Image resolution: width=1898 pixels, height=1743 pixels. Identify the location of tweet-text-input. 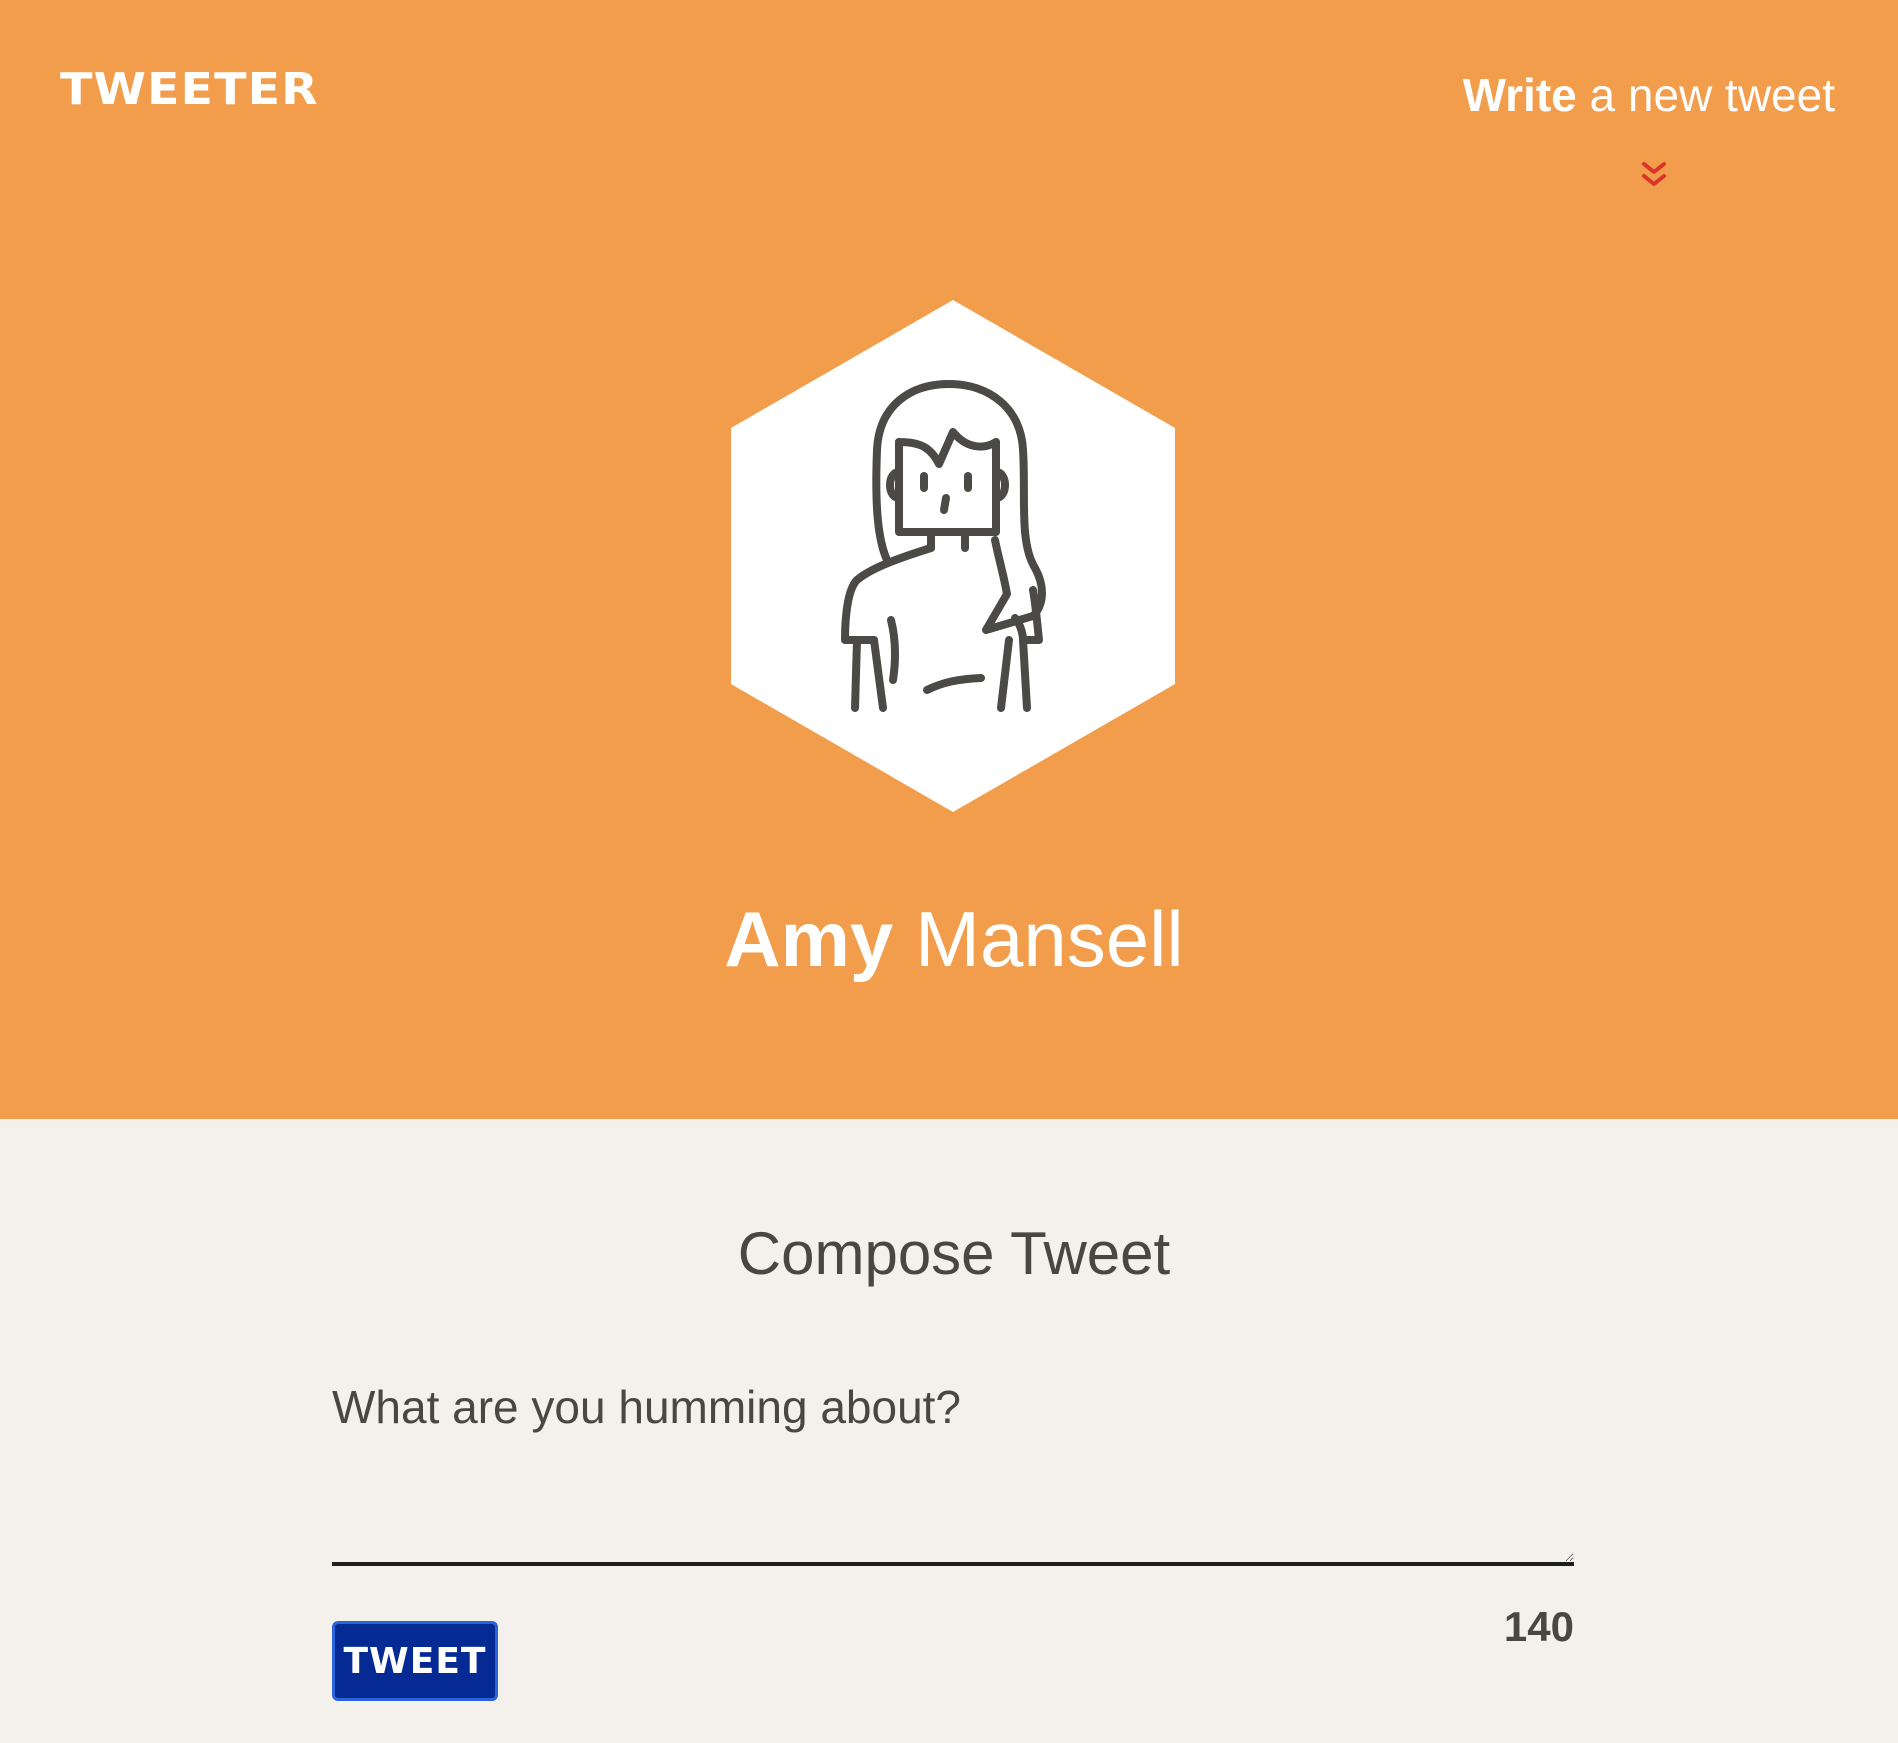
(953, 1473).